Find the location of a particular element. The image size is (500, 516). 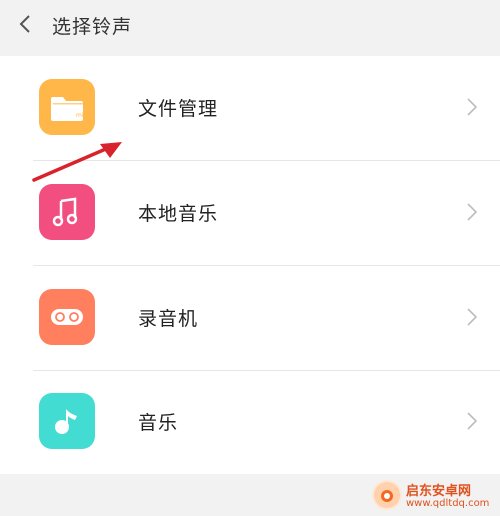

watermark-url: www.qdltdq.com is located at coordinates (448, 503).